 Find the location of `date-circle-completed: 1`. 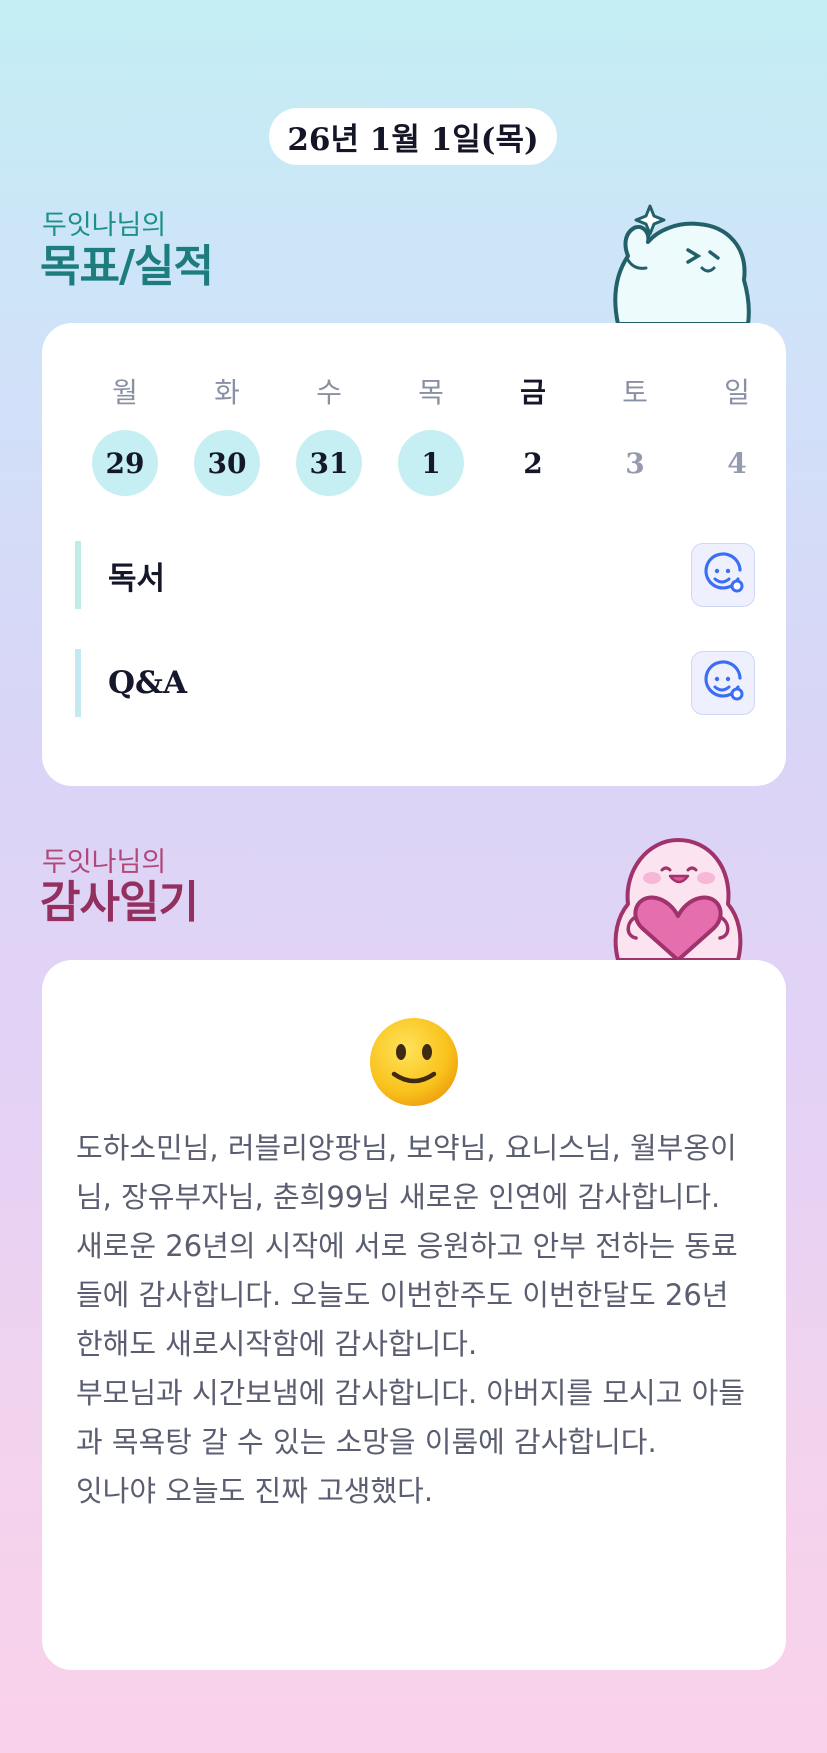

date-circle-completed: 1 is located at coordinates (431, 463).